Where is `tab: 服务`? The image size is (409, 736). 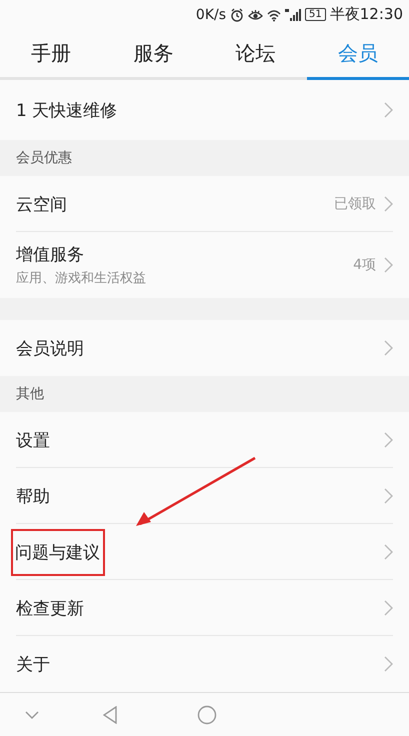 tab: 服务 is located at coordinates (153, 54).